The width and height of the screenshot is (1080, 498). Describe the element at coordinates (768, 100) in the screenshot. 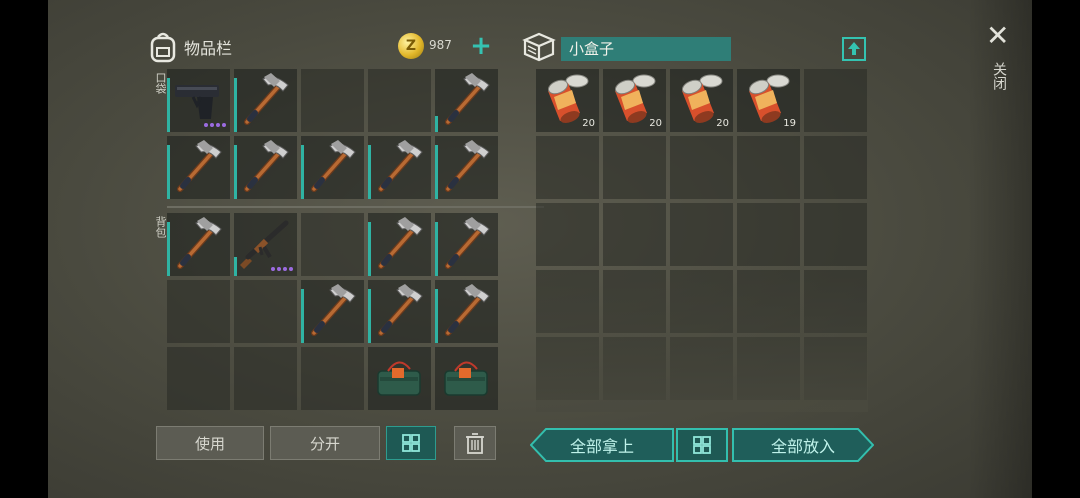

I see `container-slot: 19` at that location.